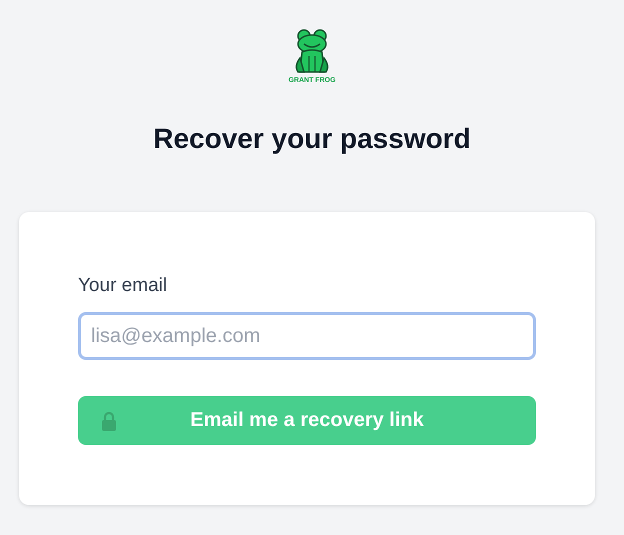 Image resolution: width=624 pixels, height=535 pixels. I want to click on lock-icon, so click(109, 421).